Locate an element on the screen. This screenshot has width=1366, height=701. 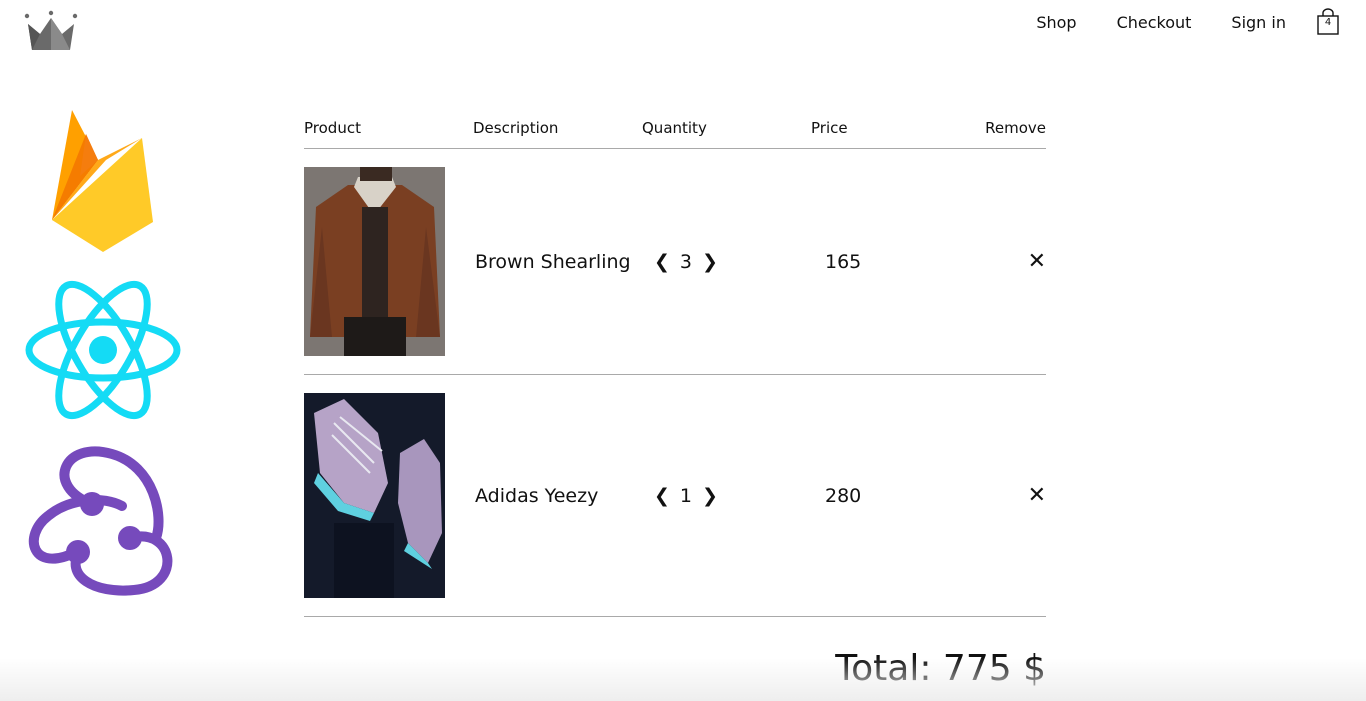
price-value: 280 is located at coordinates (843, 495).